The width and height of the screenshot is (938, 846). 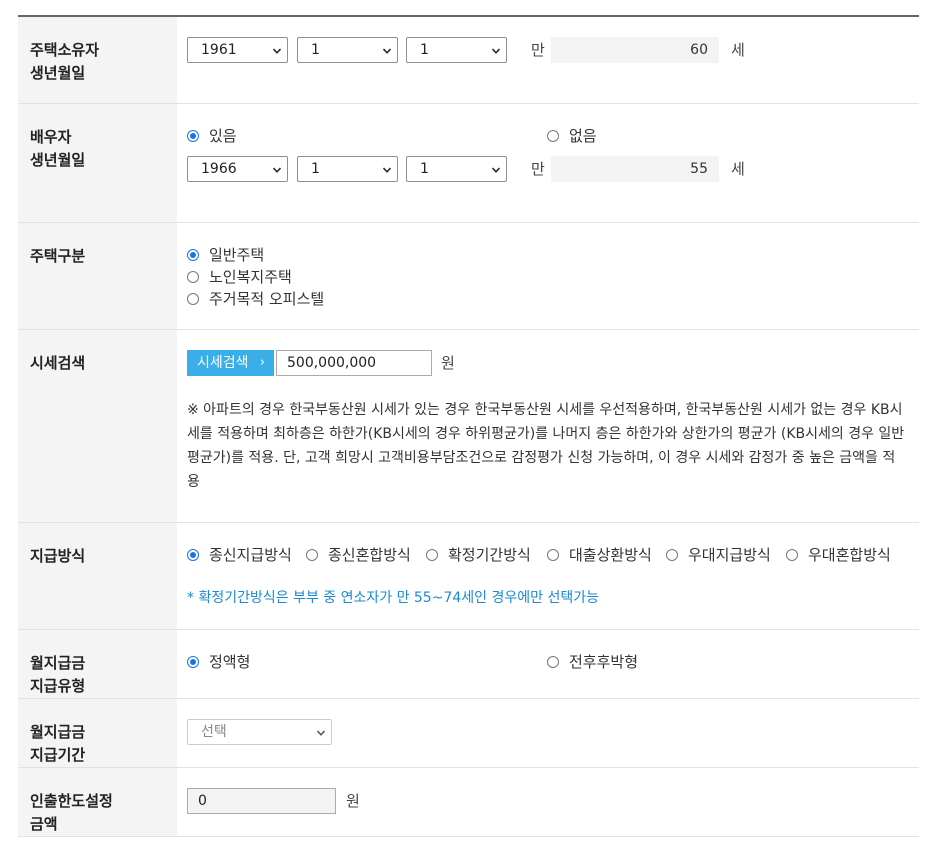 I want to click on spouse-day-select: 1, so click(x=456, y=169).